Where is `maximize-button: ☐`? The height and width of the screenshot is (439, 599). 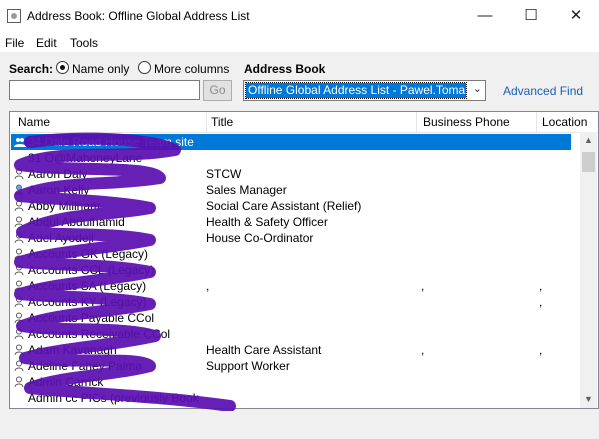
maximize-button: ☐ is located at coordinates (531, 16).